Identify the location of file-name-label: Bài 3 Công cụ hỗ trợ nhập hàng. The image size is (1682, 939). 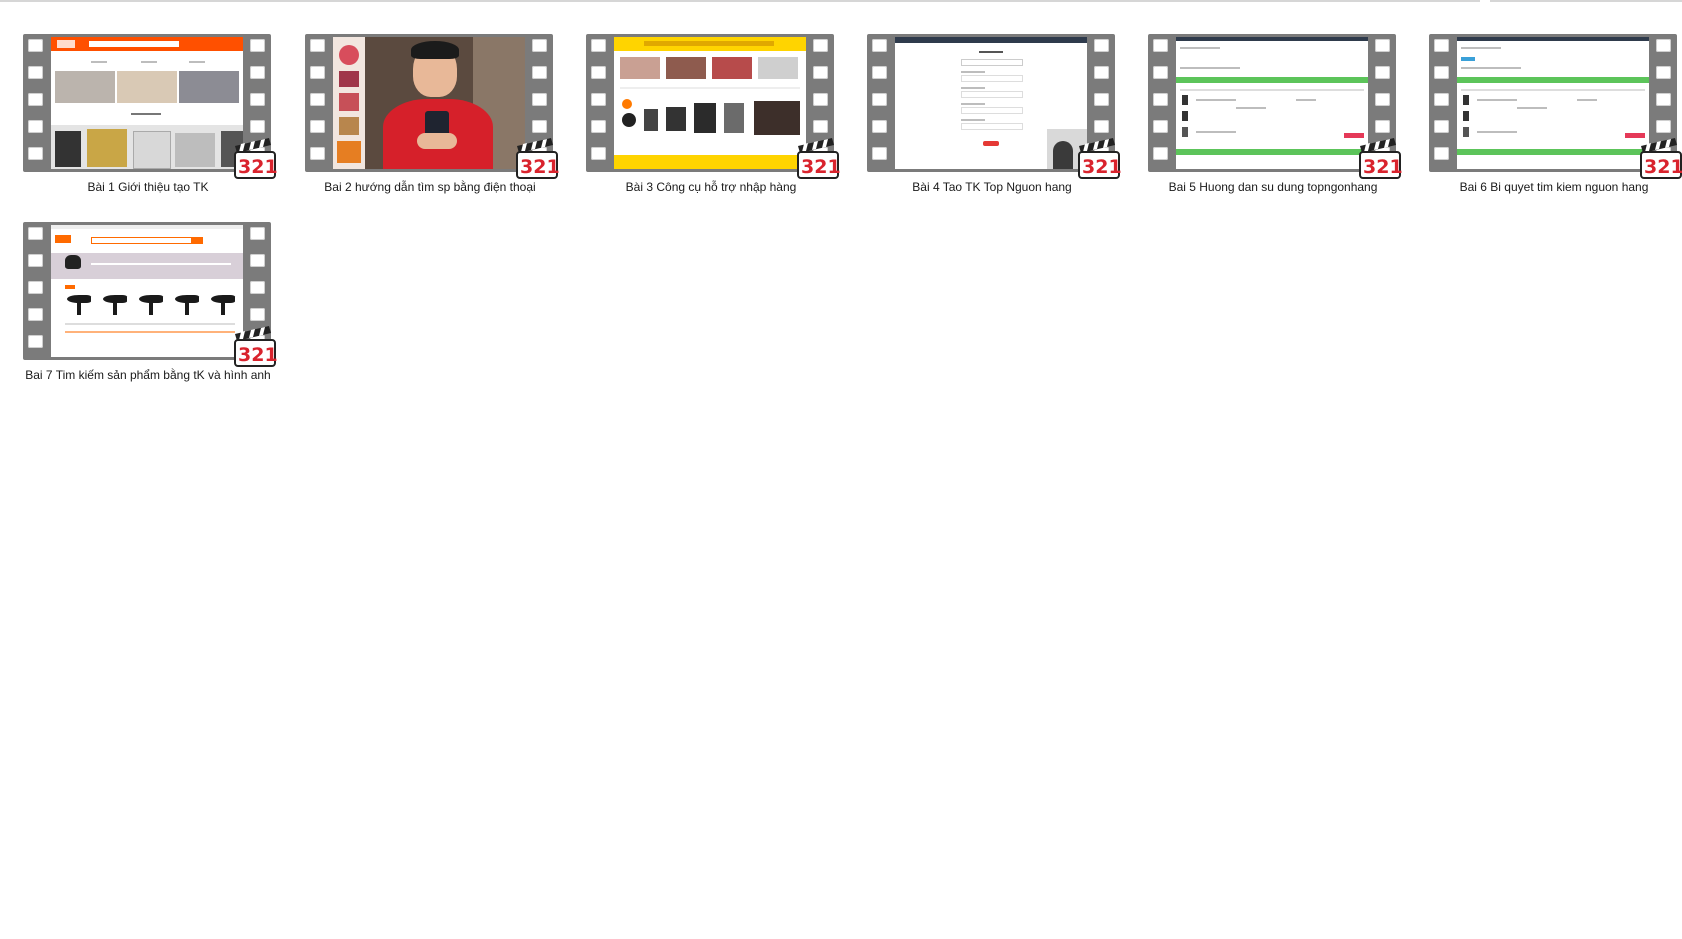
(711, 187).